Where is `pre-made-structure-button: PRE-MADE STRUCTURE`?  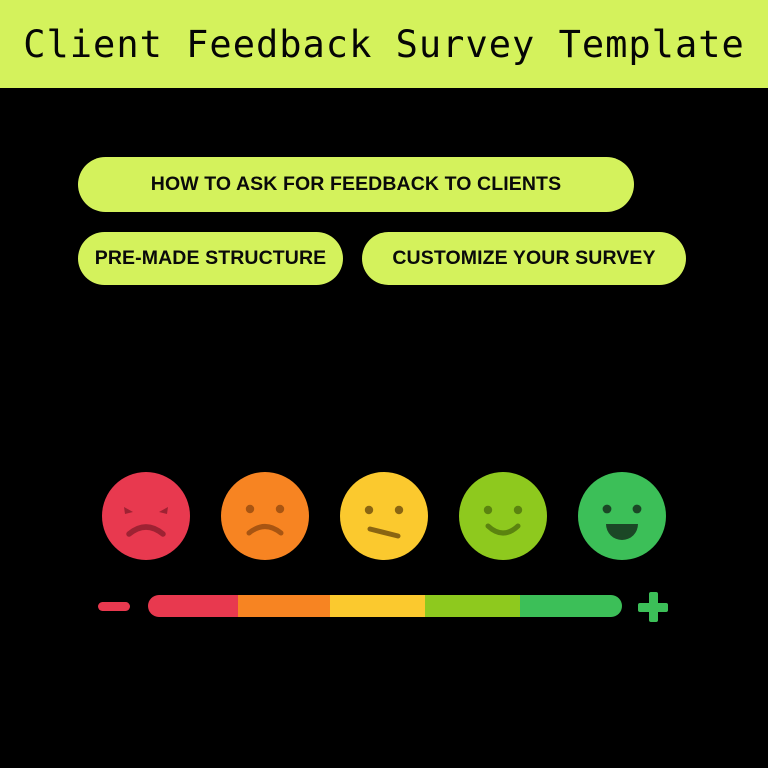 pre-made-structure-button: PRE-MADE STRUCTURE is located at coordinates (210, 258).